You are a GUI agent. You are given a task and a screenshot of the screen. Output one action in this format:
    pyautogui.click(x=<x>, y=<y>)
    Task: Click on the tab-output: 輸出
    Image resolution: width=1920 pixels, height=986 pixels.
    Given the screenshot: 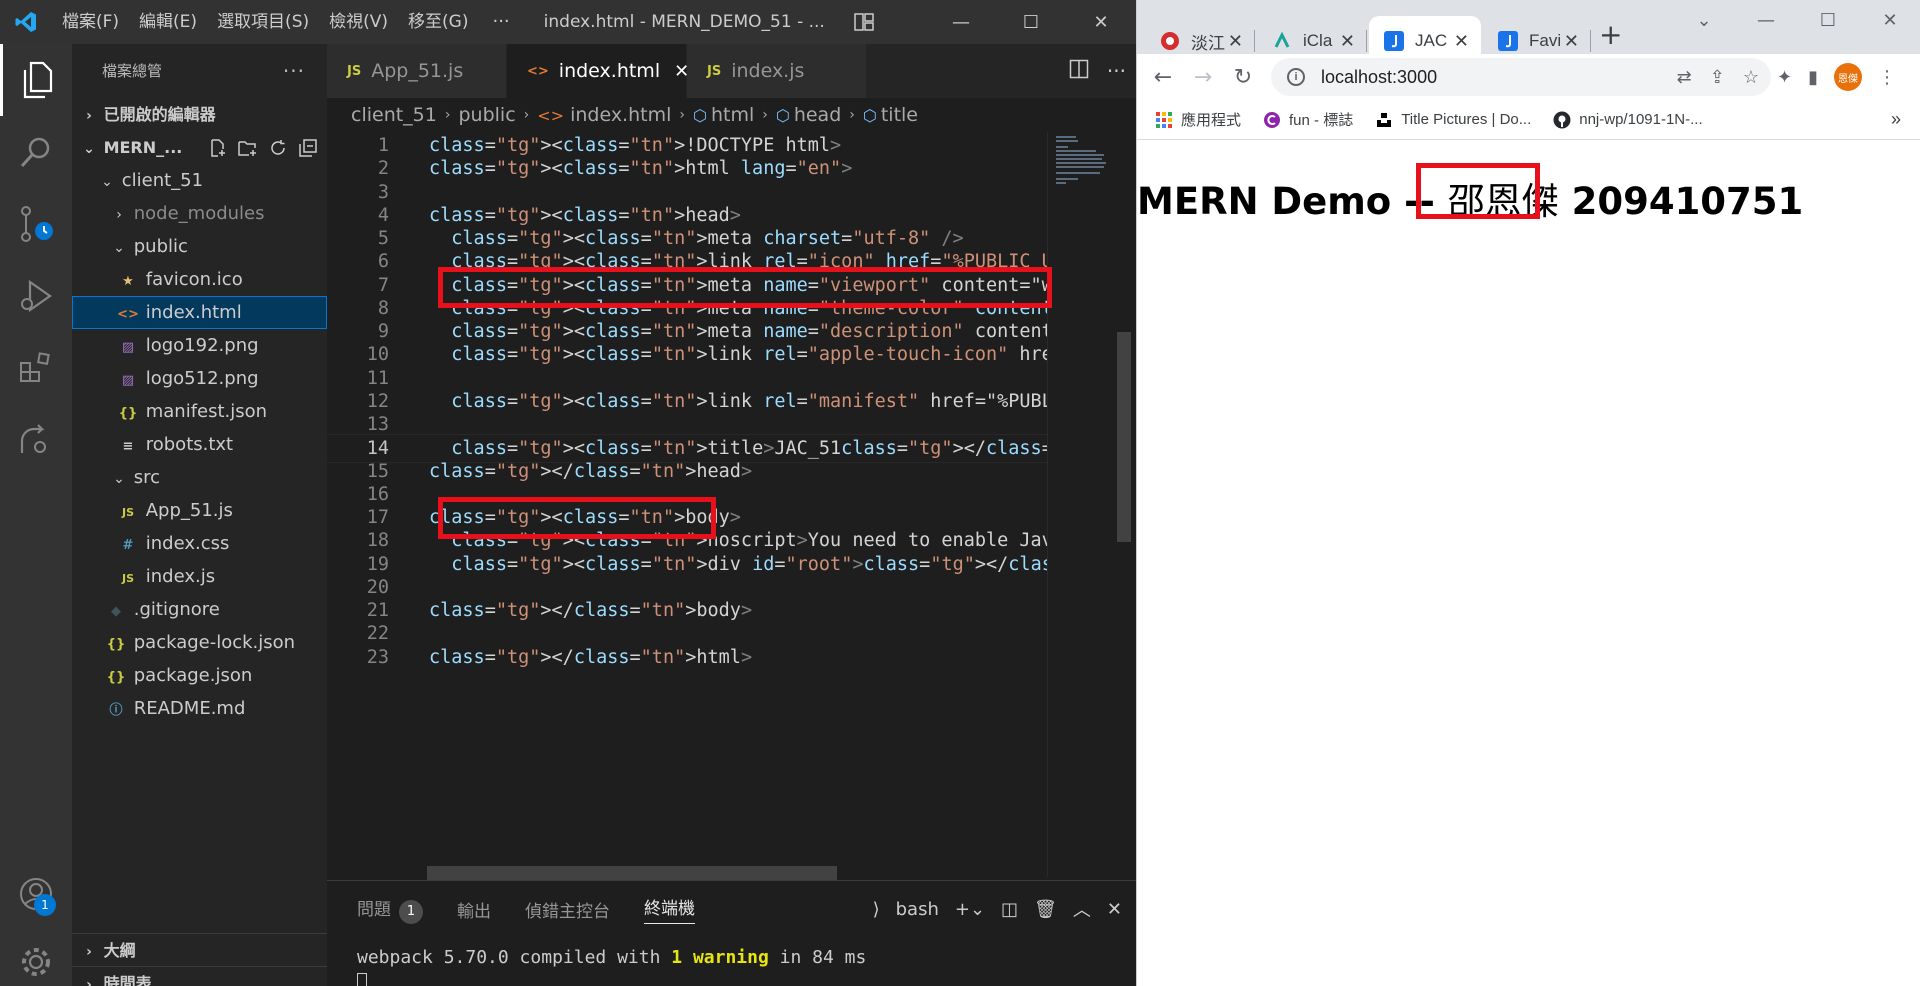 What is the action you would take?
    pyautogui.click(x=474, y=909)
    